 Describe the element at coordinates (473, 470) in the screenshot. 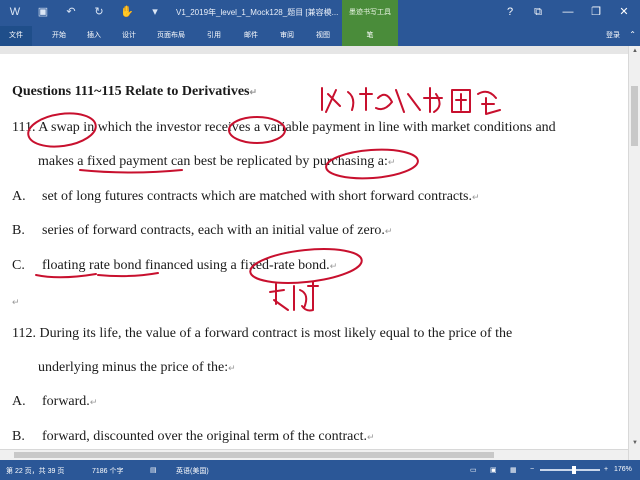

I see `read-mode-icon: ▭` at that location.